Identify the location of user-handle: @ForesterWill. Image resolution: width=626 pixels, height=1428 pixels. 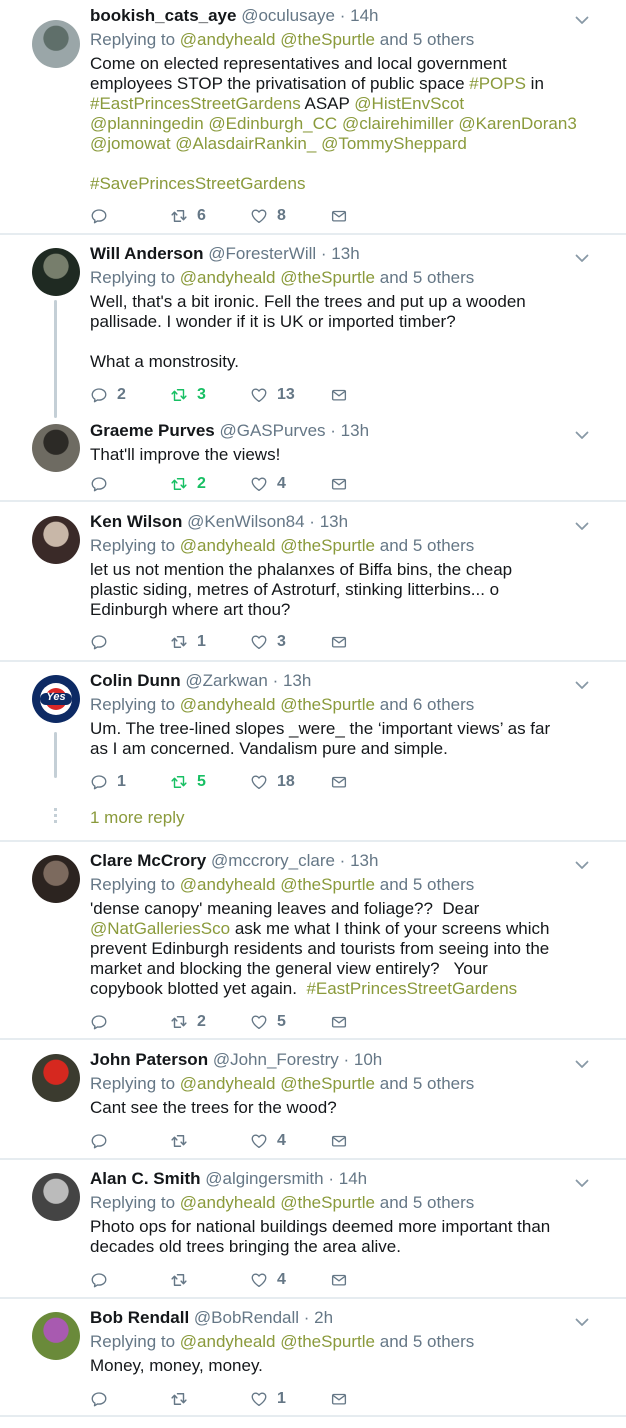
(262, 253).